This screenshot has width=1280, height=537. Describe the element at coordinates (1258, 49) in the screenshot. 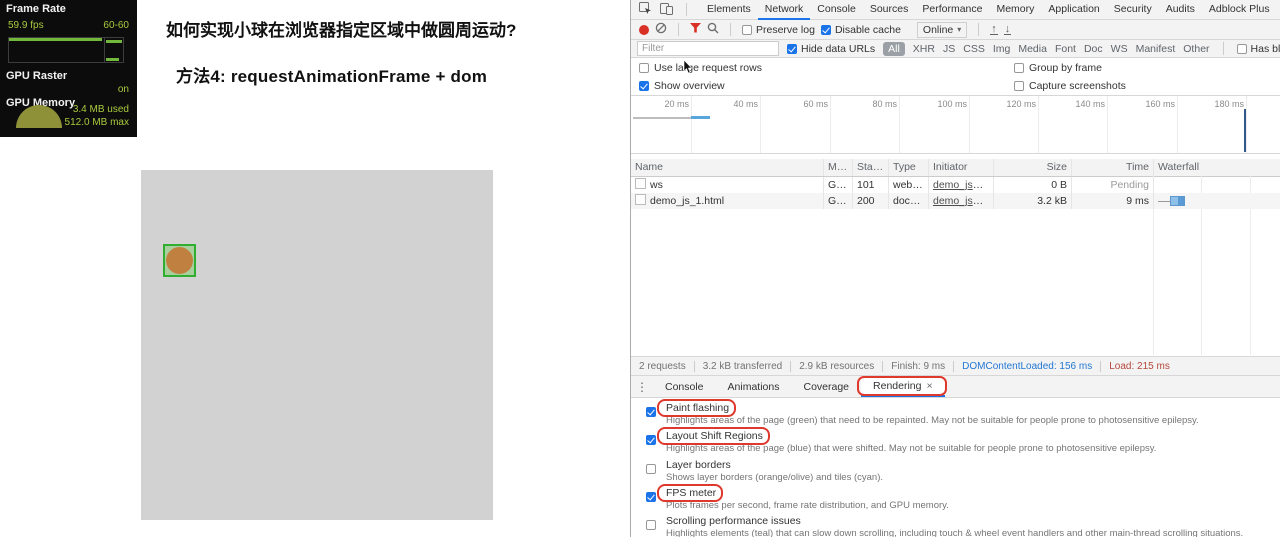

I see `has-blocked-cookies-checkbox: Has blocked cookies` at that location.